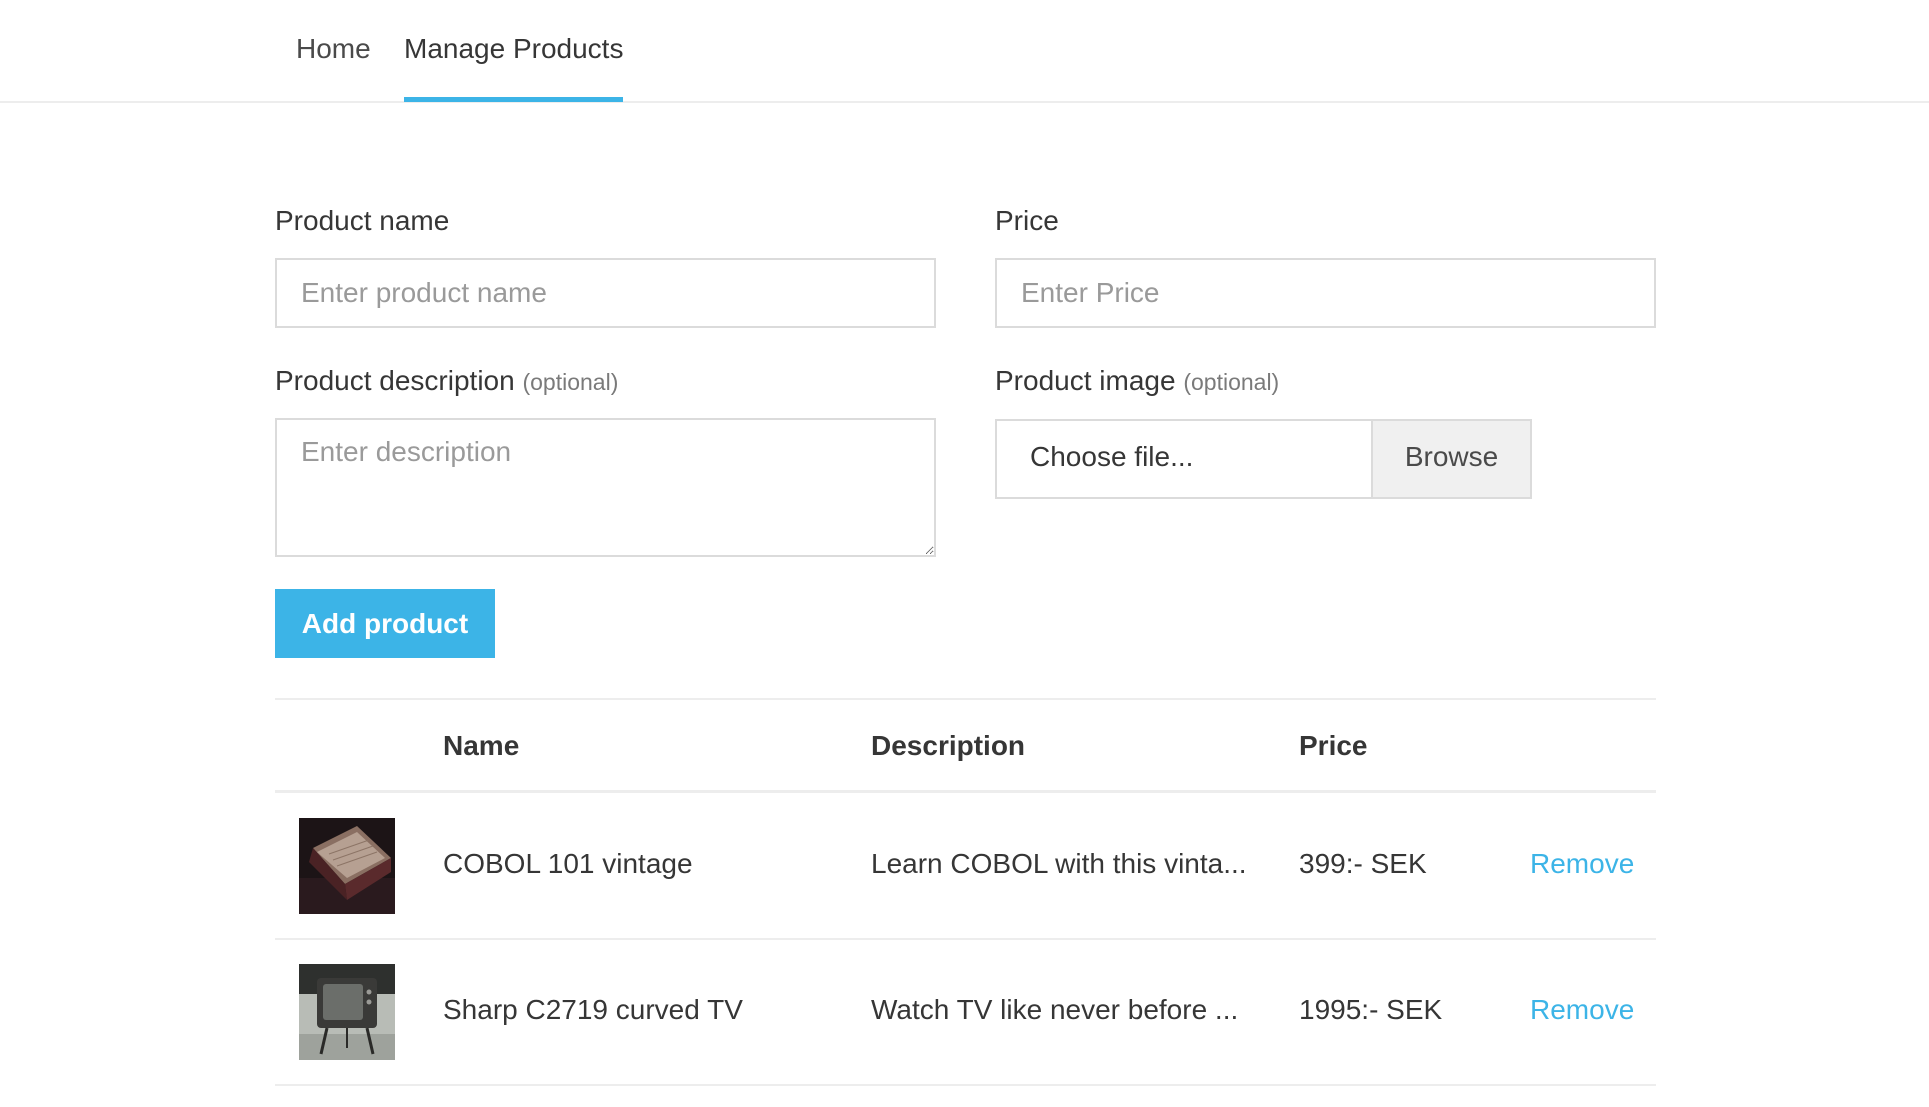 This screenshot has width=1929, height=1107. What do you see at coordinates (568, 863) in the screenshot?
I see `product-name: COBOL 101 vintage` at bounding box center [568, 863].